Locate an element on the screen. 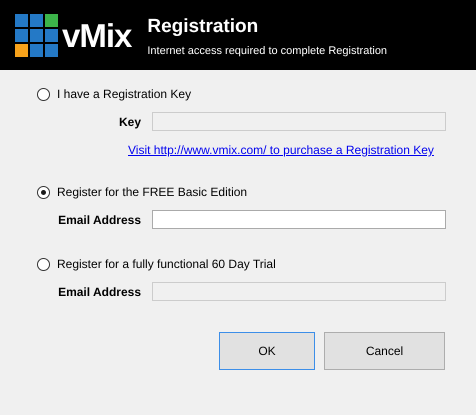 This screenshot has width=476, height=415. logo-text: vMix is located at coordinates (97, 35).